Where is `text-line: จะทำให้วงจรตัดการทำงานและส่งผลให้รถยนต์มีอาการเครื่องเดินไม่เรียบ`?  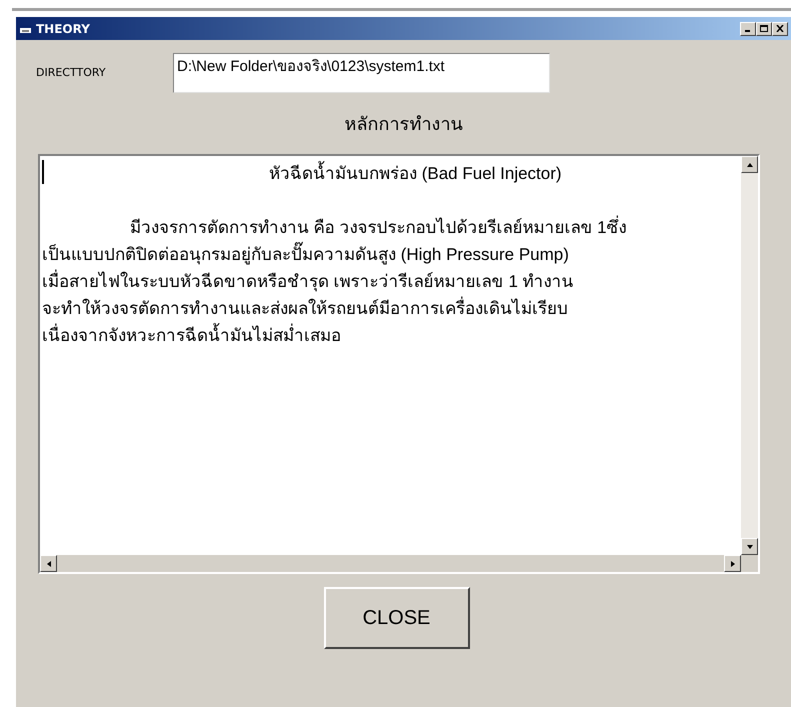
text-line: จะทำให้วงจรตัดการทำงานและส่งผลให้รถยนต์มีอาการเครื่องเดินไม่เรียบ is located at coordinates (305, 308).